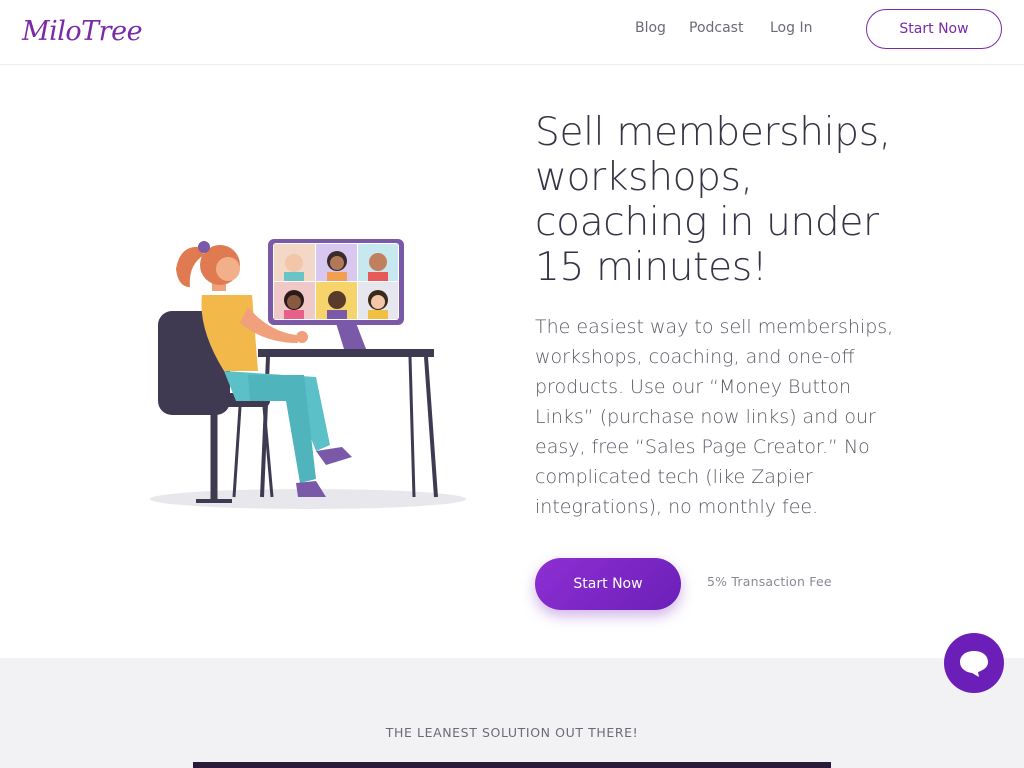 The height and width of the screenshot is (768, 1024). Describe the element at coordinates (769, 581) in the screenshot. I see `transaction-fee-note: 5% Transaction Fee` at that location.